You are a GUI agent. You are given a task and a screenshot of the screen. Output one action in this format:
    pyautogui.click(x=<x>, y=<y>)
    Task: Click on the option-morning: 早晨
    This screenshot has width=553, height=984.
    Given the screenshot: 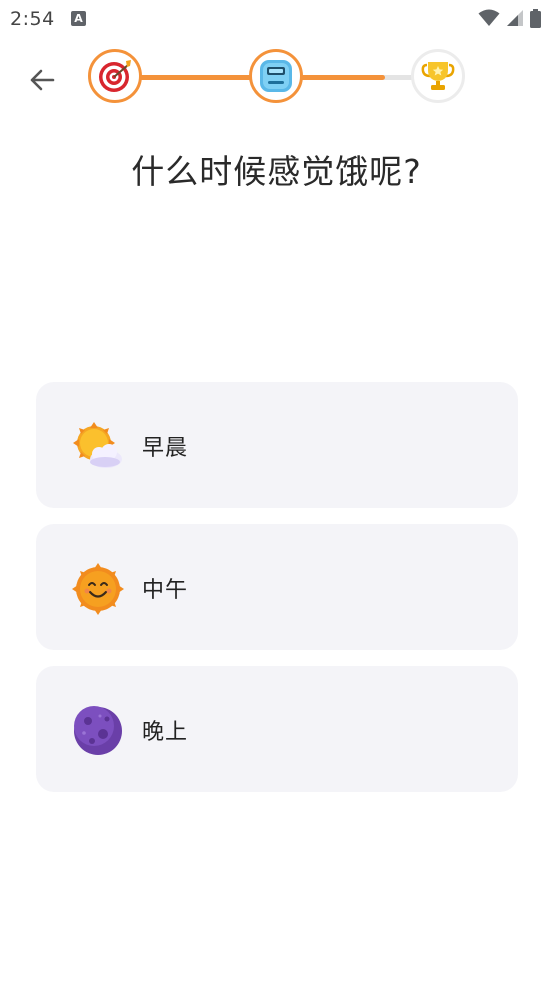 What is the action you would take?
    pyautogui.click(x=277, y=445)
    